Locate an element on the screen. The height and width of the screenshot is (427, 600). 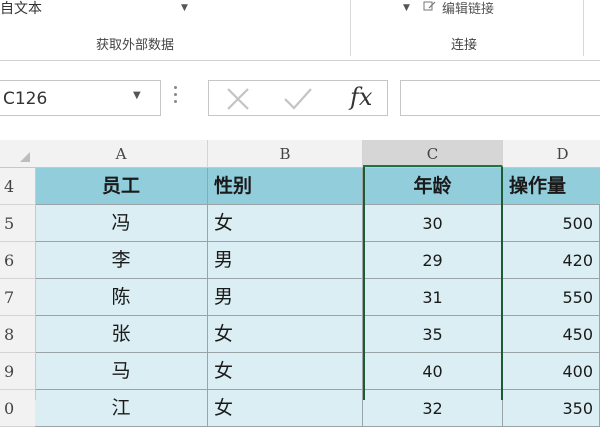
cell-volume: 420 is located at coordinates (551, 260).